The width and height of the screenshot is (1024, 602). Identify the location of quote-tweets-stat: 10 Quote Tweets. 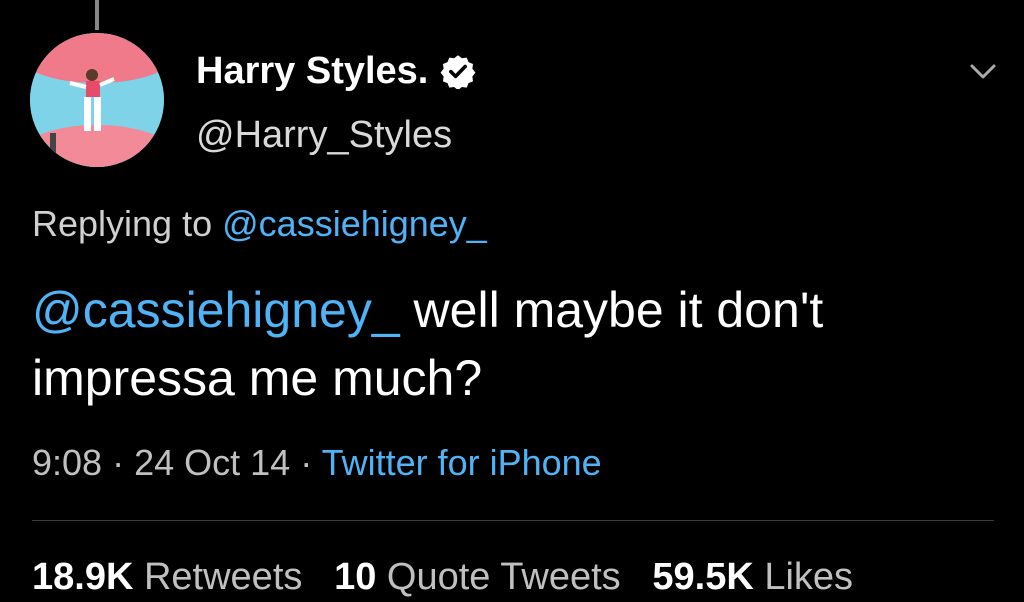
(477, 577).